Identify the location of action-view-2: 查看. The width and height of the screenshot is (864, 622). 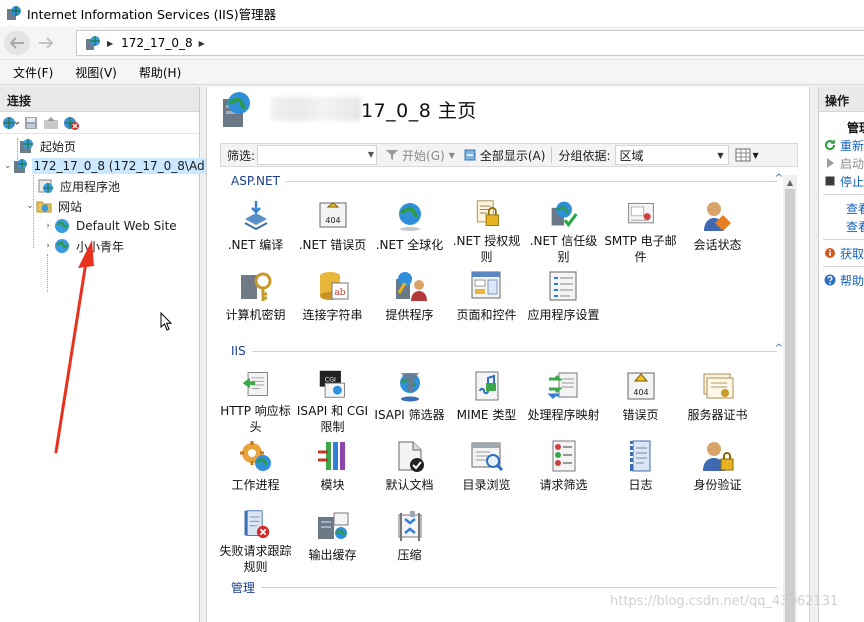
(841, 226).